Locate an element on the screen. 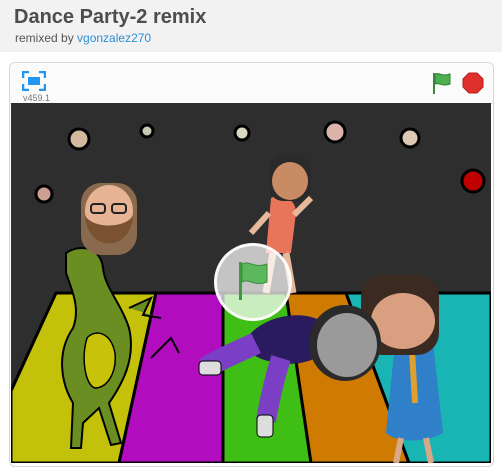  stop-button is located at coordinates (473, 83).